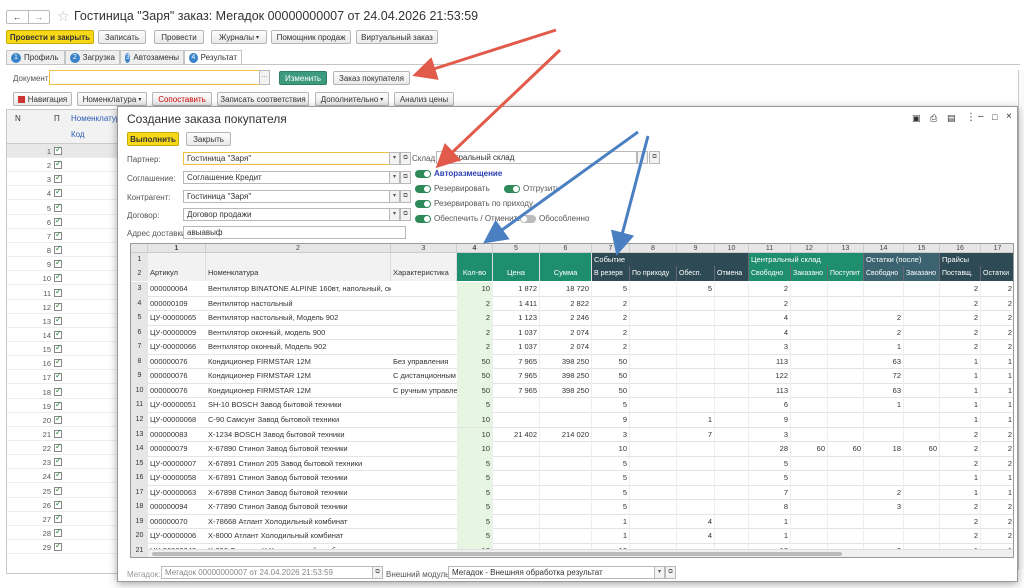 The width and height of the screenshot is (1024, 588). I want to click on change-button: Изменить, so click(303, 78).